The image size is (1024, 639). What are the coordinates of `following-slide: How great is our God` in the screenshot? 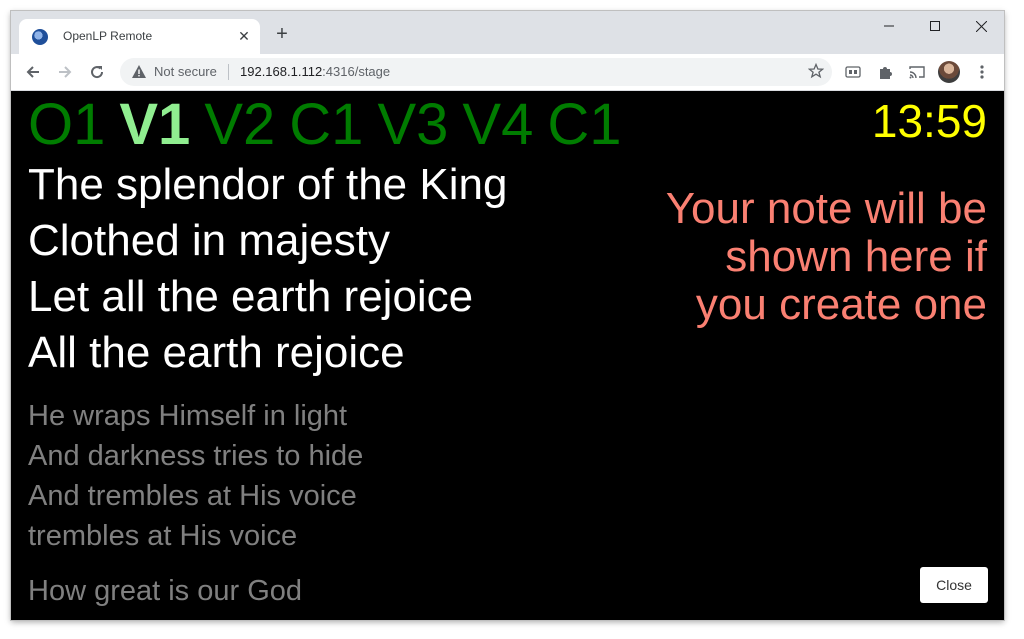 It's located at (165, 591).